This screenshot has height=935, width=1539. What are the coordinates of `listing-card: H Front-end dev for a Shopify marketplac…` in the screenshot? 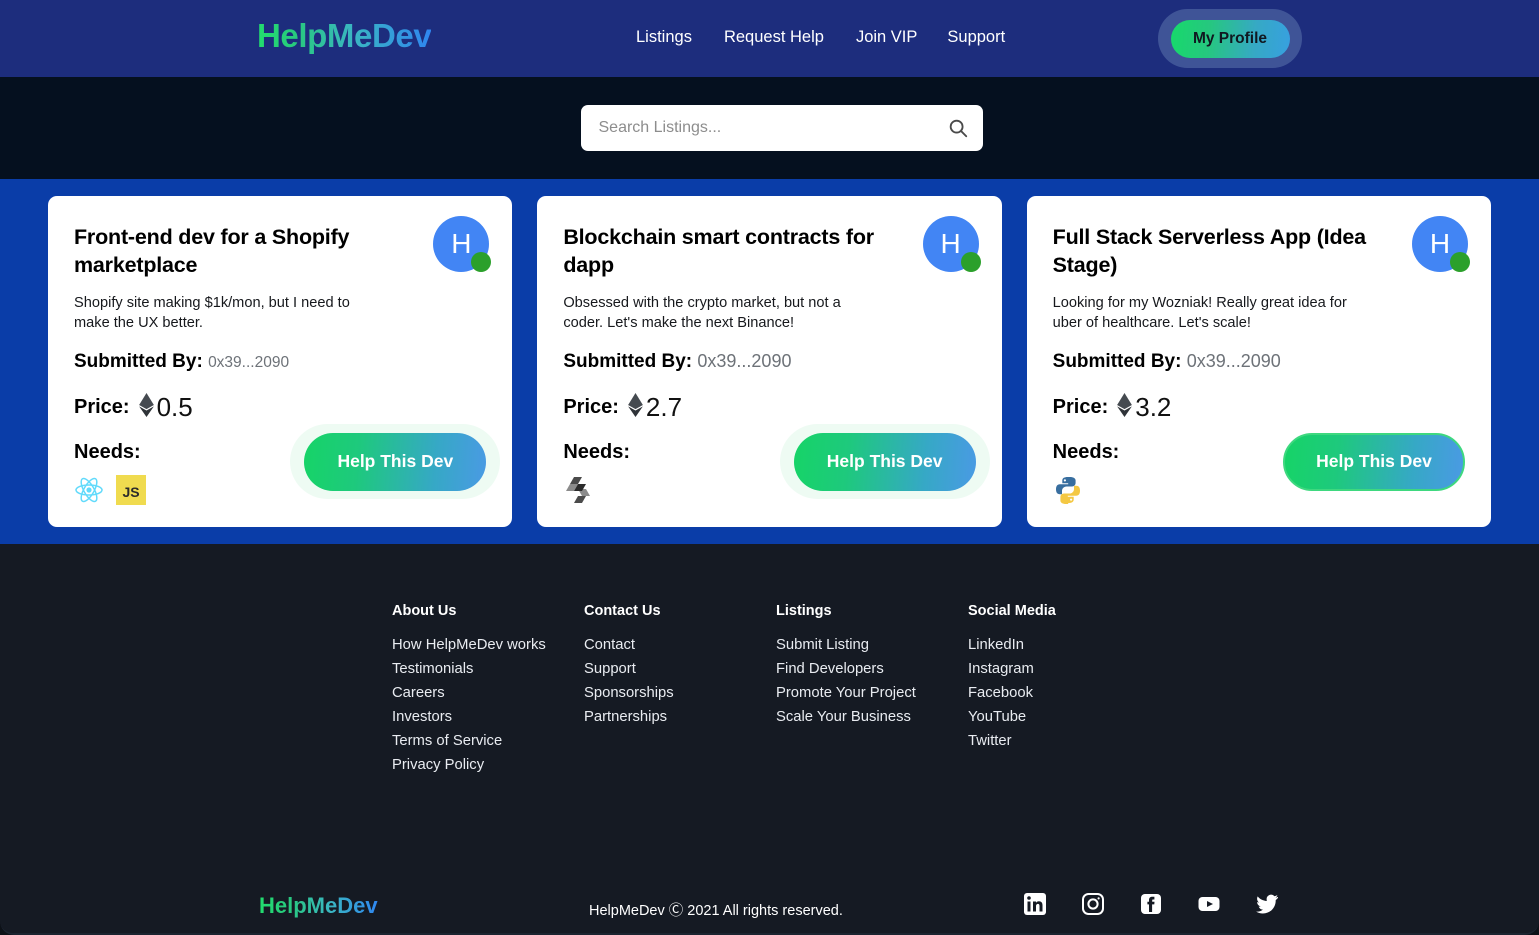 It's located at (280, 361).